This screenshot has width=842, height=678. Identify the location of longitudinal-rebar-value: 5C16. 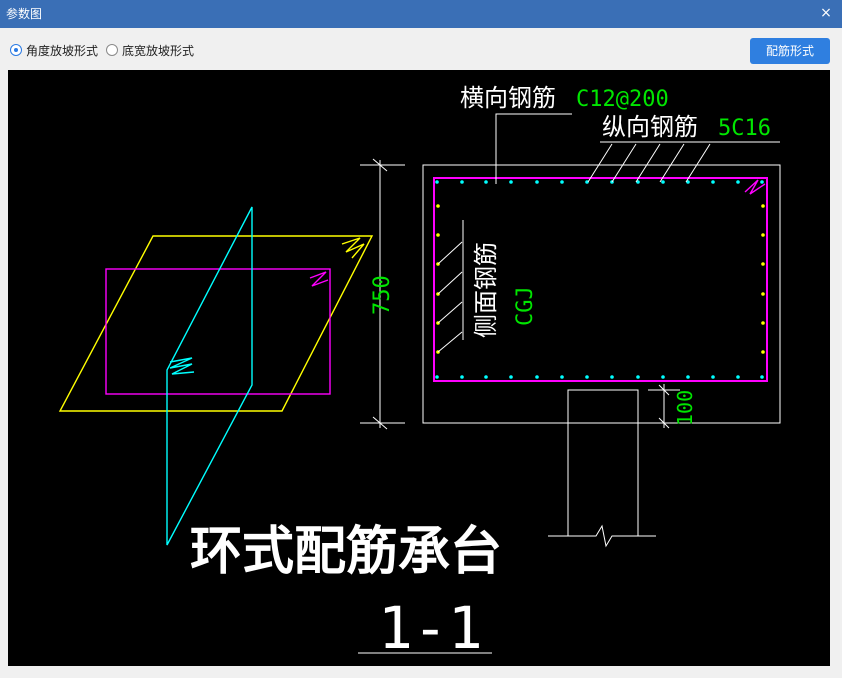
(744, 128).